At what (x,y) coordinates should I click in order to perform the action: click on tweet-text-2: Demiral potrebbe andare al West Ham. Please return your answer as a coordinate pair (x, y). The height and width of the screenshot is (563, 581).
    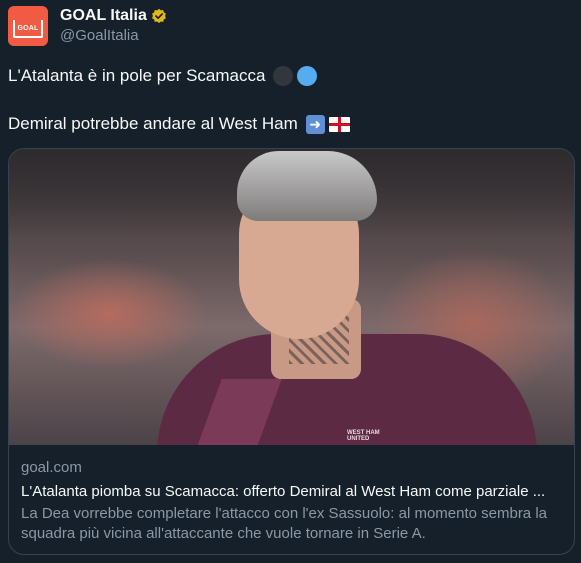
    Looking at the image, I should click on (153, 123).